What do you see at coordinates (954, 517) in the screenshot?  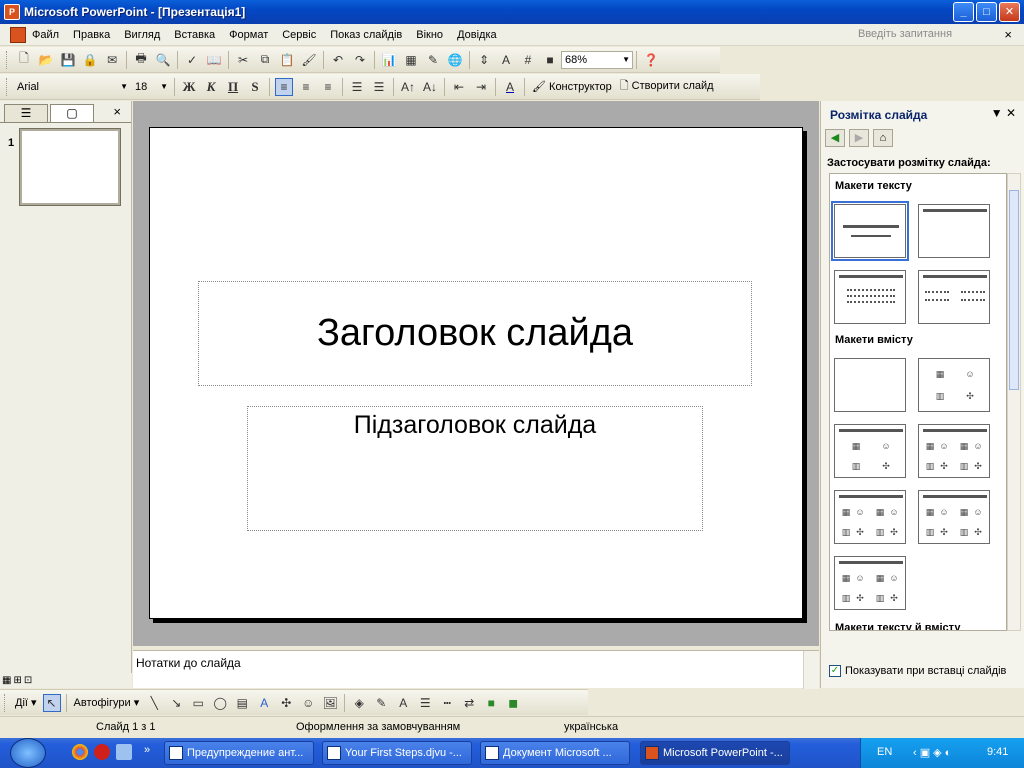 I see `layout-title-four-content: ▦ ☺ ▦ ☺ ▥ ✣ ▥ ✣` at bounding box center [954, 517].